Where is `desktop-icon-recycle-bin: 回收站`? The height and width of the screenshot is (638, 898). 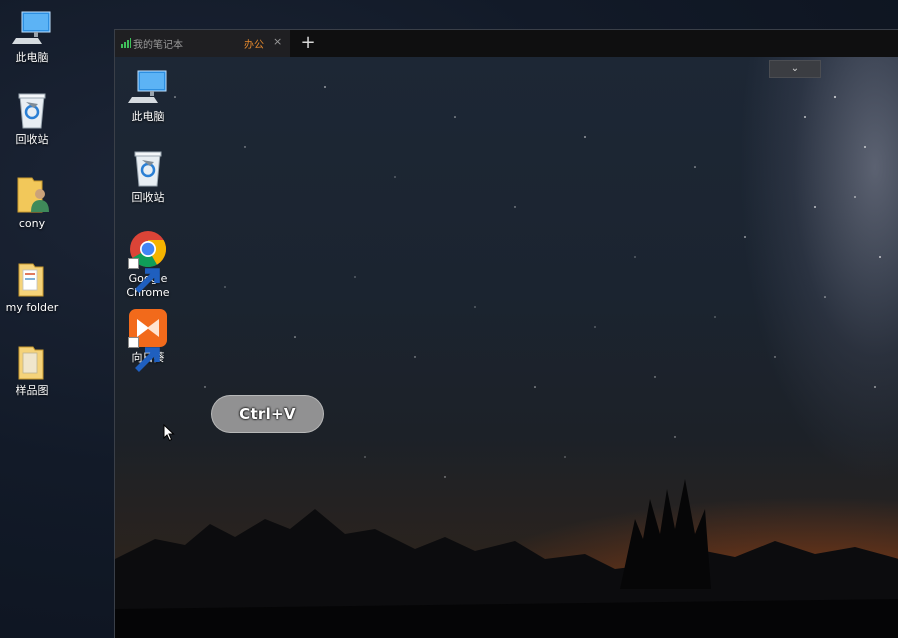
desktop-icon-recycle-bin: 回收站 is located at coordinates (32, 118).